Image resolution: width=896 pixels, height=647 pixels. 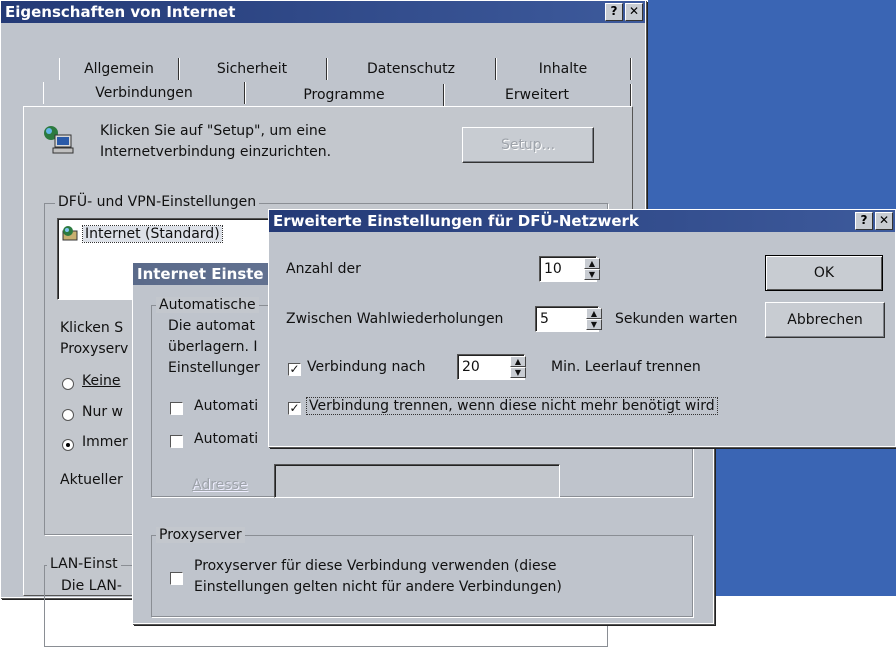 What do you see at coordinates (157, 202) in the screenshot?
I see `dfu-vpn-group-label: DFÜ- und VPN-Einstellungen` at bounding box center [157, 202].